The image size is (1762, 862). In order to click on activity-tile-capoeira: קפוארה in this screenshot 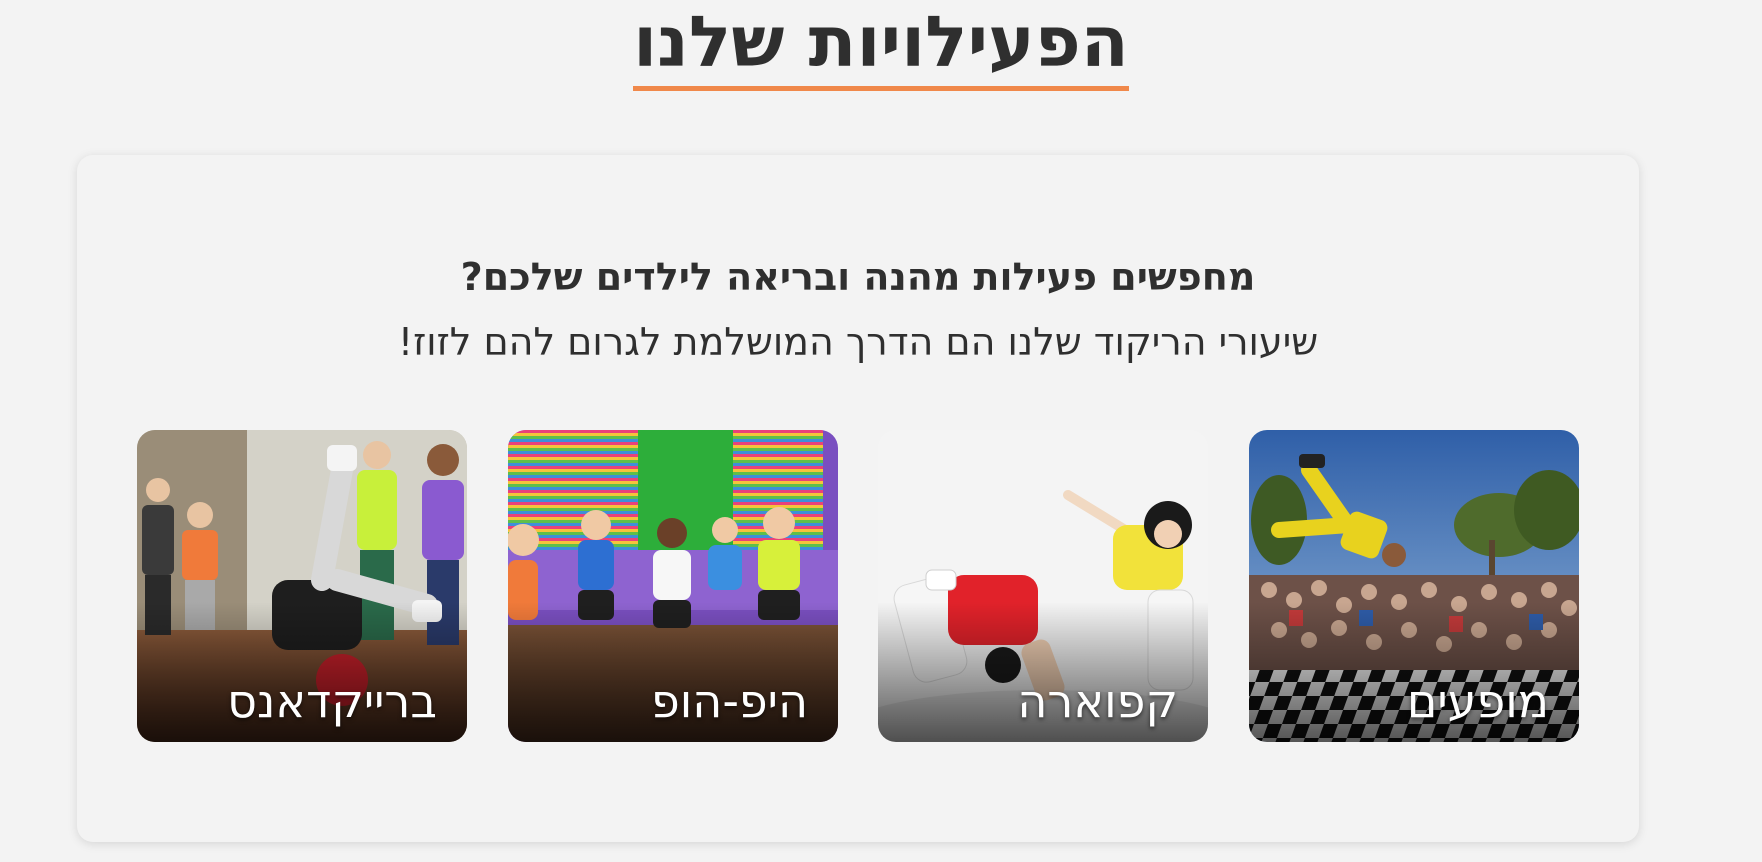, I will do `click(1043, 586)`.